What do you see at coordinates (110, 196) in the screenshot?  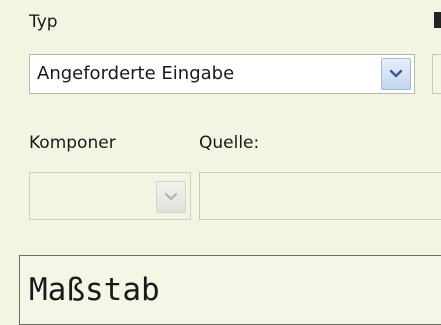 I see `komponente-combobox` at bounding box center [110, 196].